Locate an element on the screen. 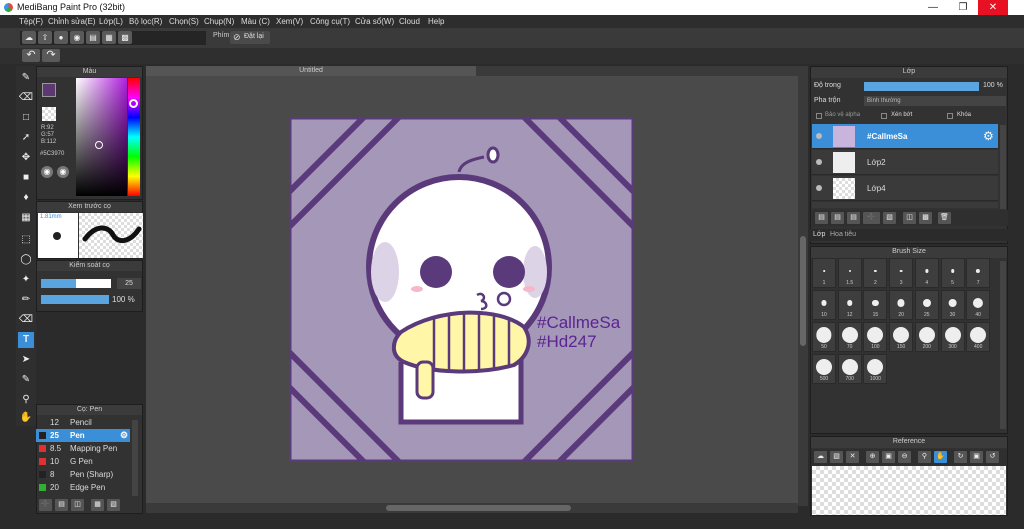 Image resolution: width=1024 pixels, height=529 pixels. brush-properties-icon: ▦ is located at coordinates (97, 505).